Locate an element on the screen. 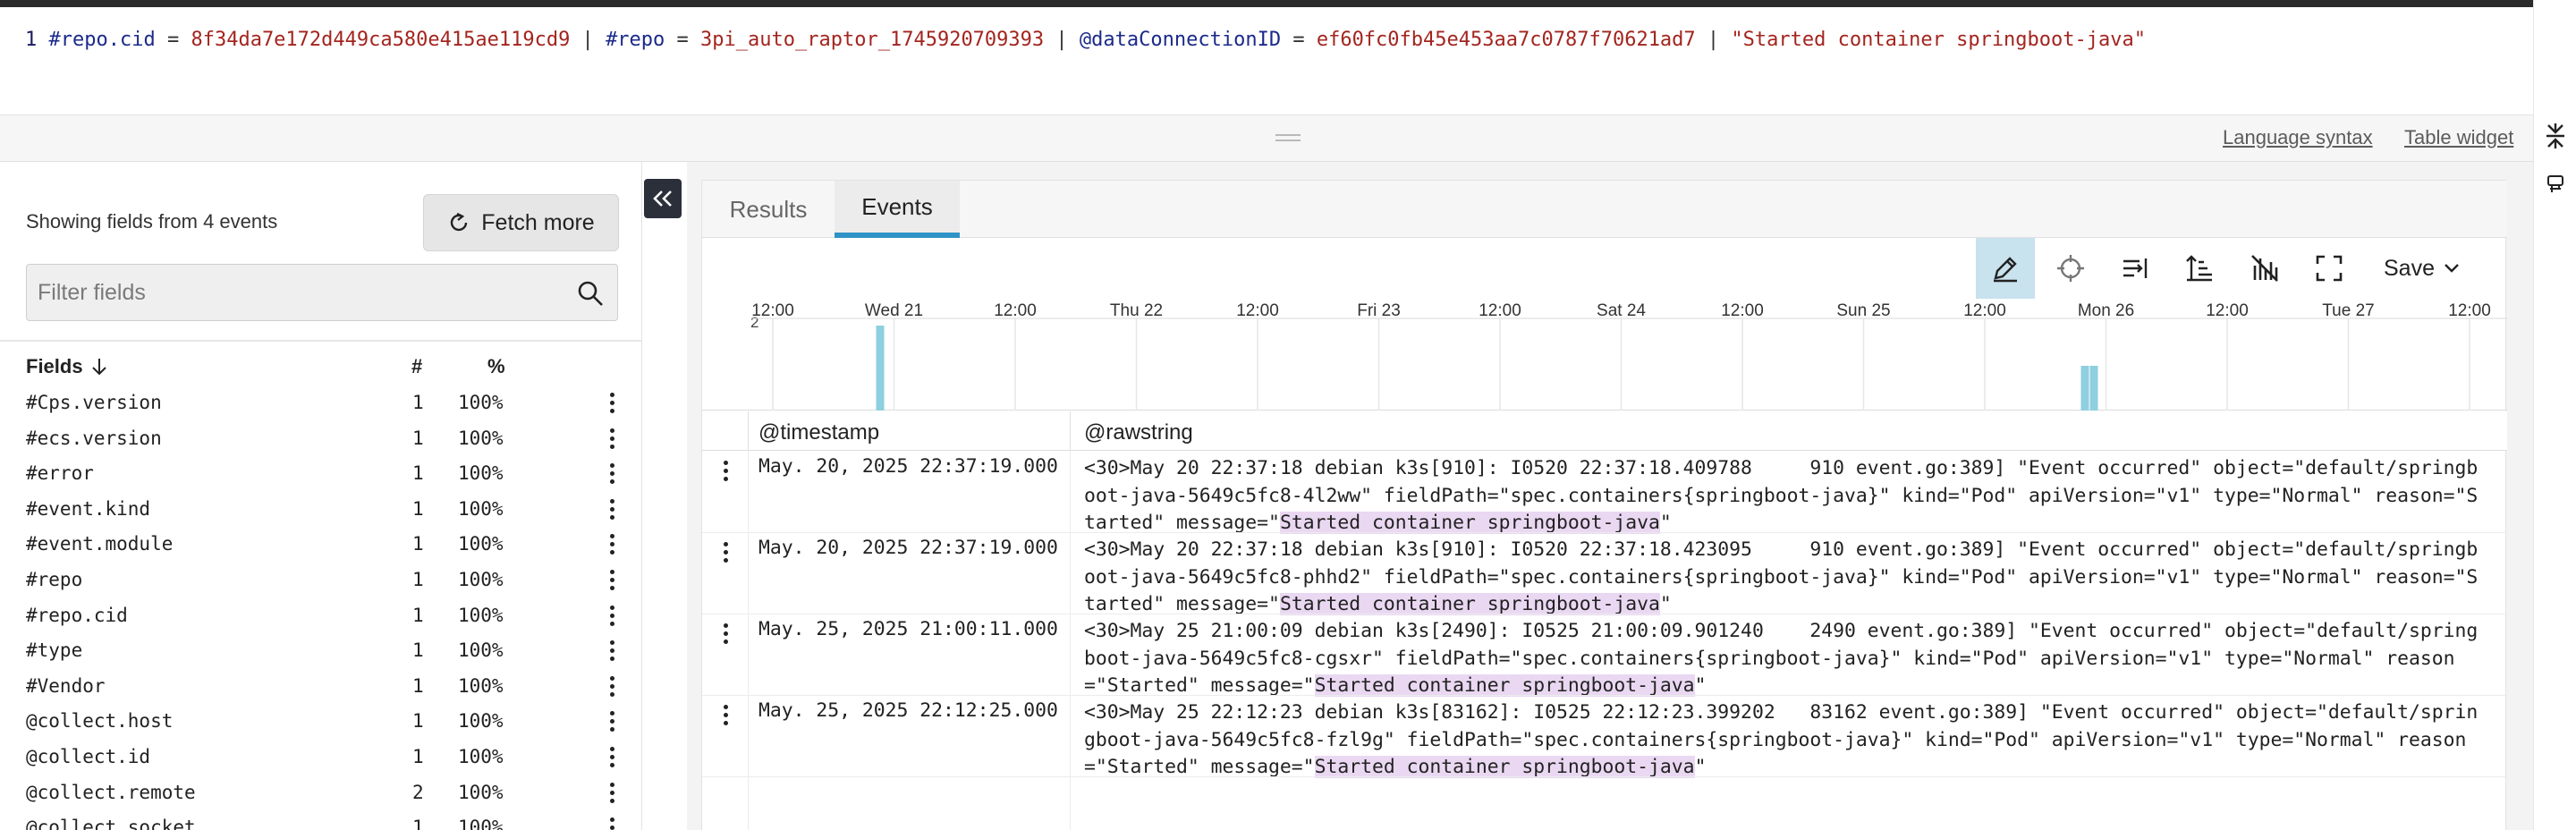 This screenshot has width=2576, height=830. tab-events: Events is located at coordinates (897, 209).